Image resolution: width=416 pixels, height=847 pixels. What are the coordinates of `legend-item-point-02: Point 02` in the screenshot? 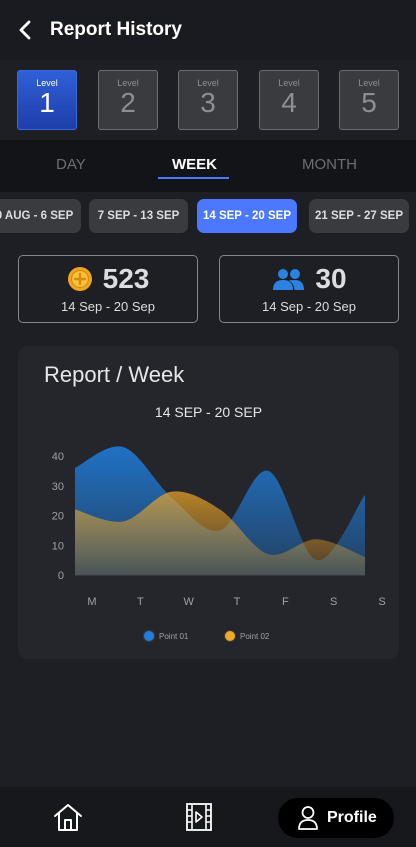 It's located at (246, 636).